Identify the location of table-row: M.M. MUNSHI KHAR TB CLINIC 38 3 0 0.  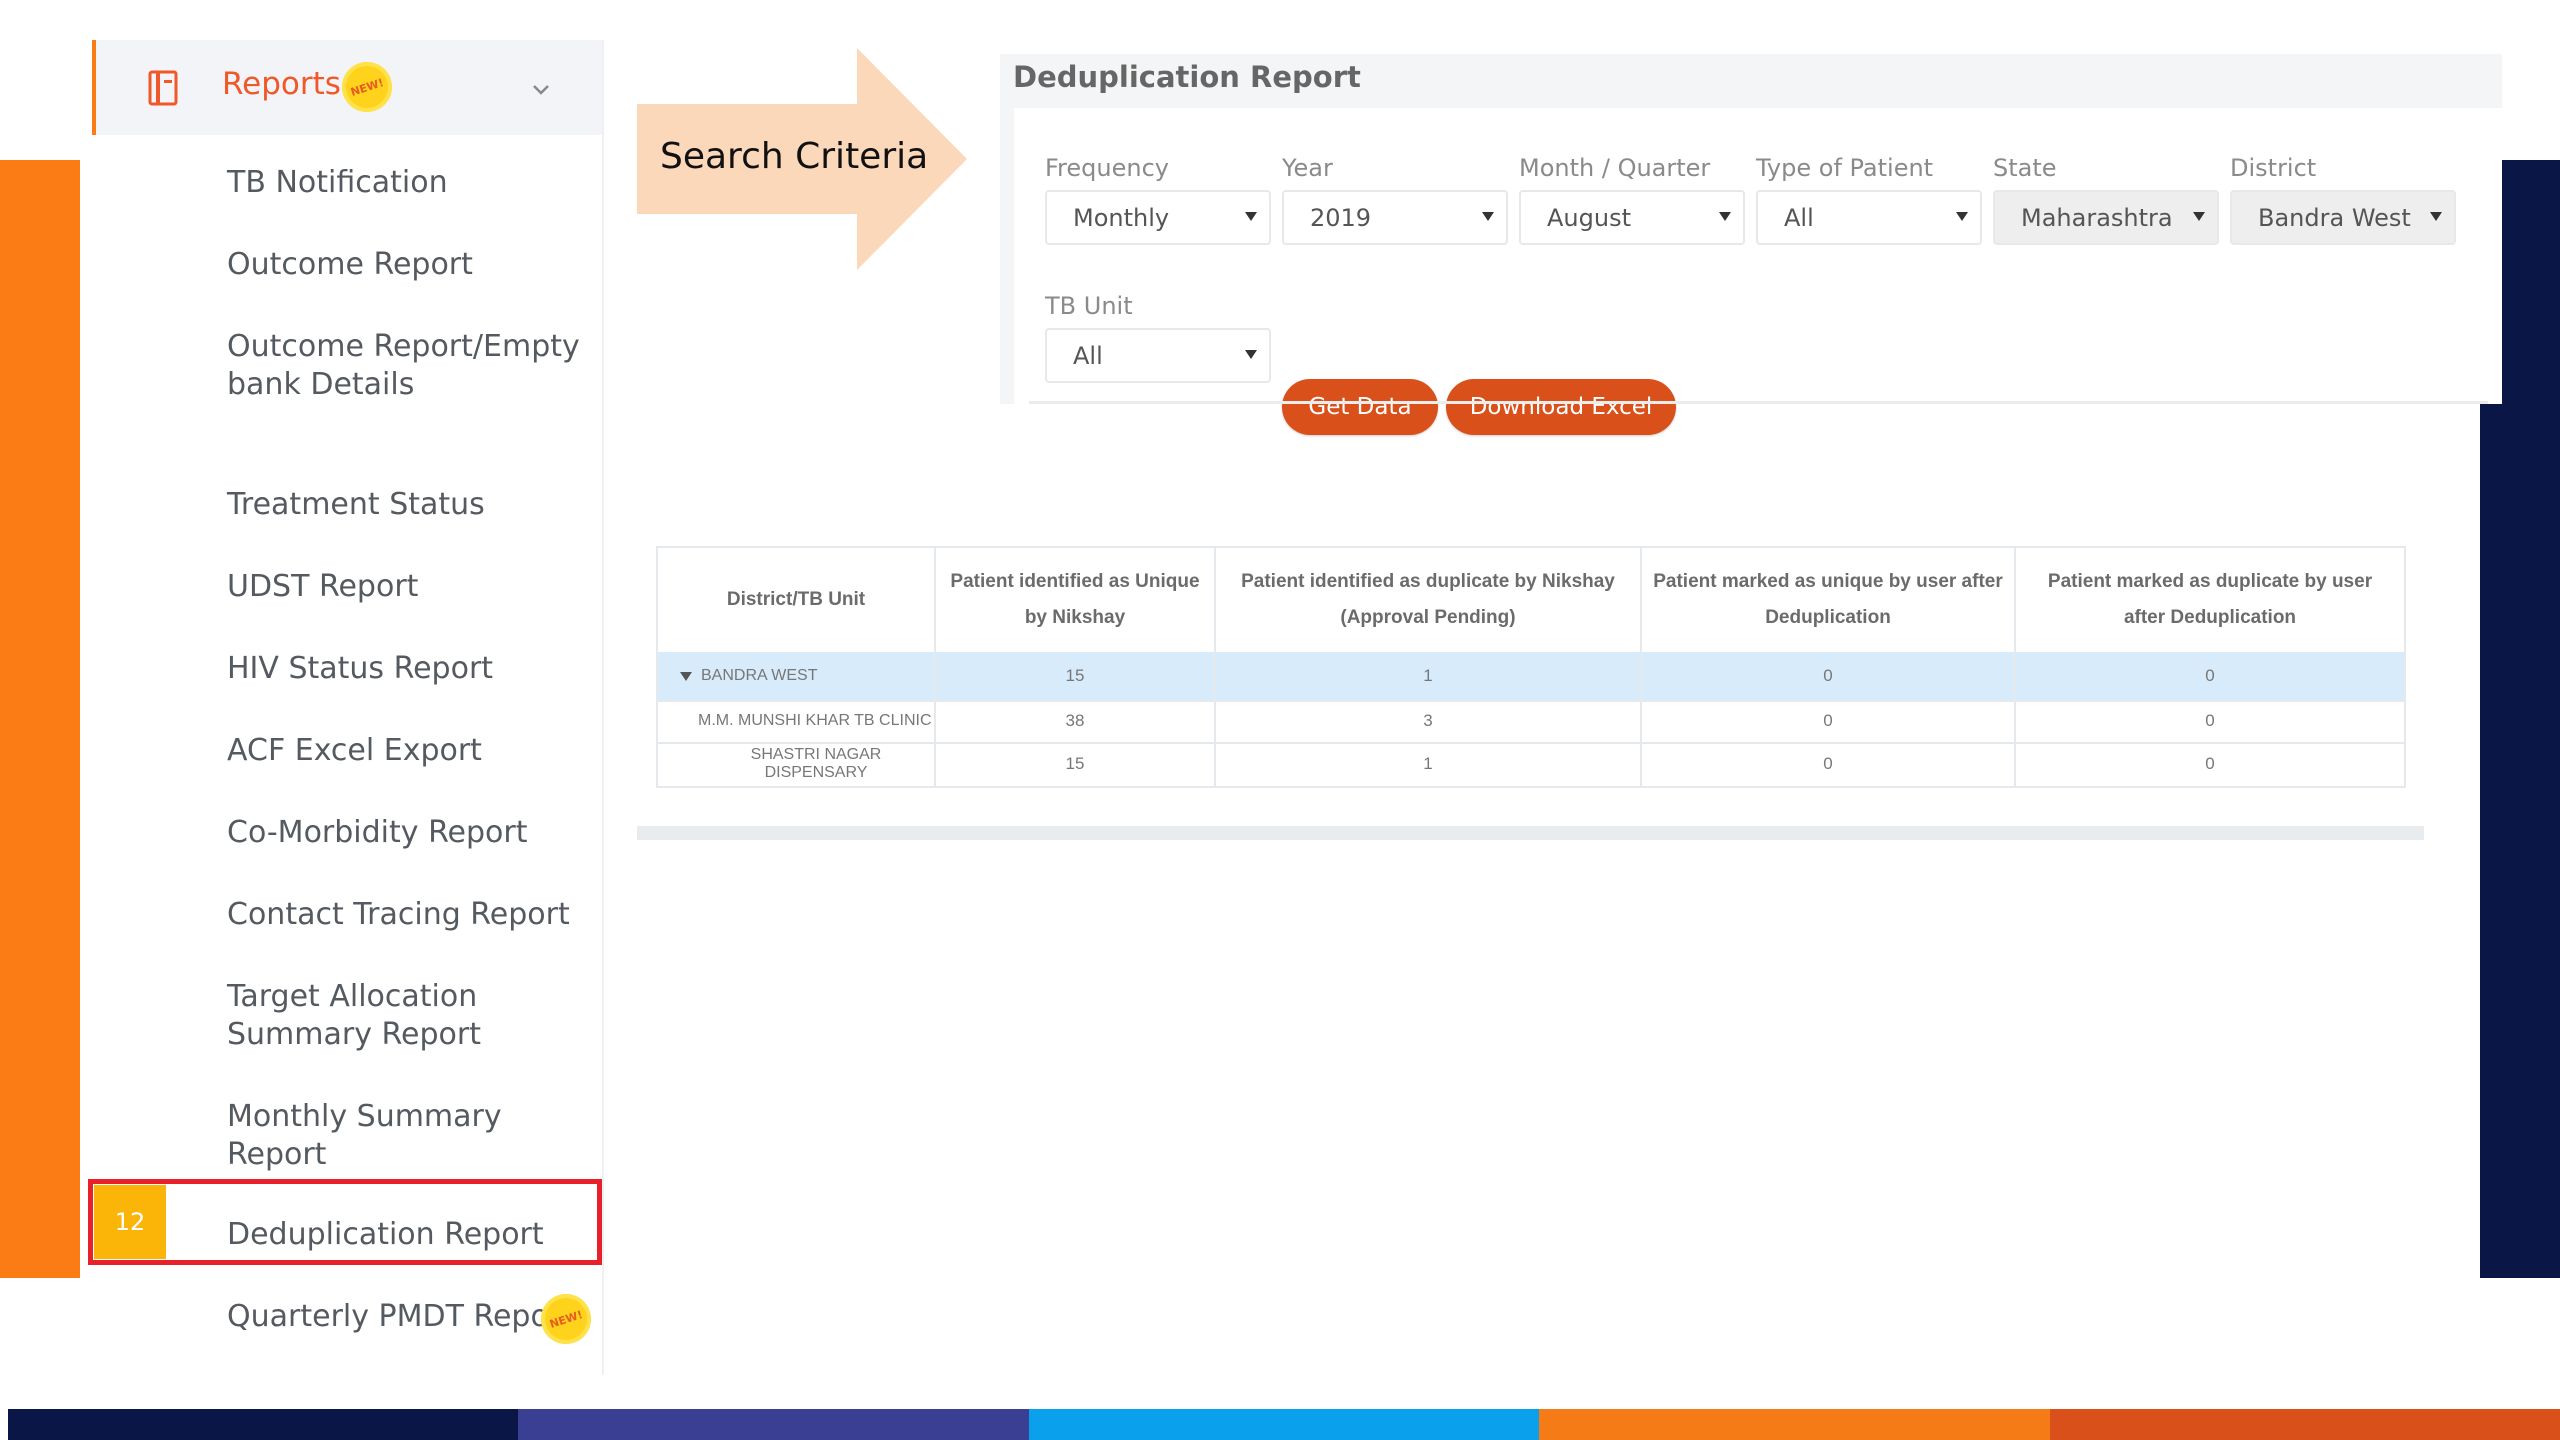
(1531, 722).